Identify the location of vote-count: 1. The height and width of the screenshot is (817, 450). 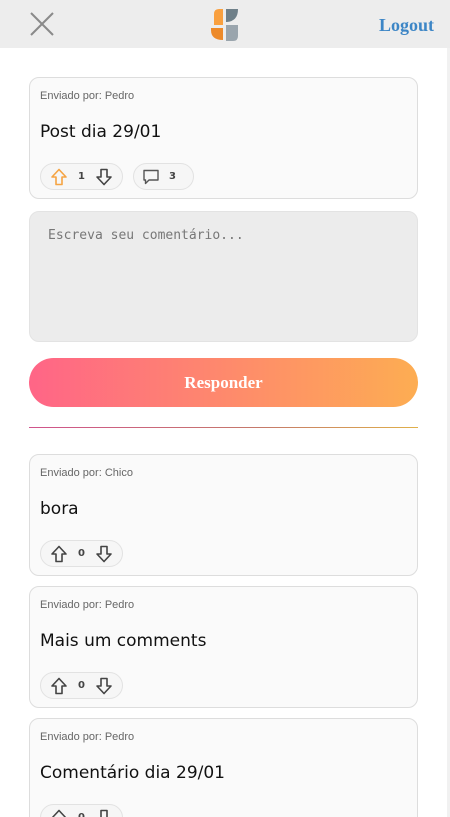
(81, 176).